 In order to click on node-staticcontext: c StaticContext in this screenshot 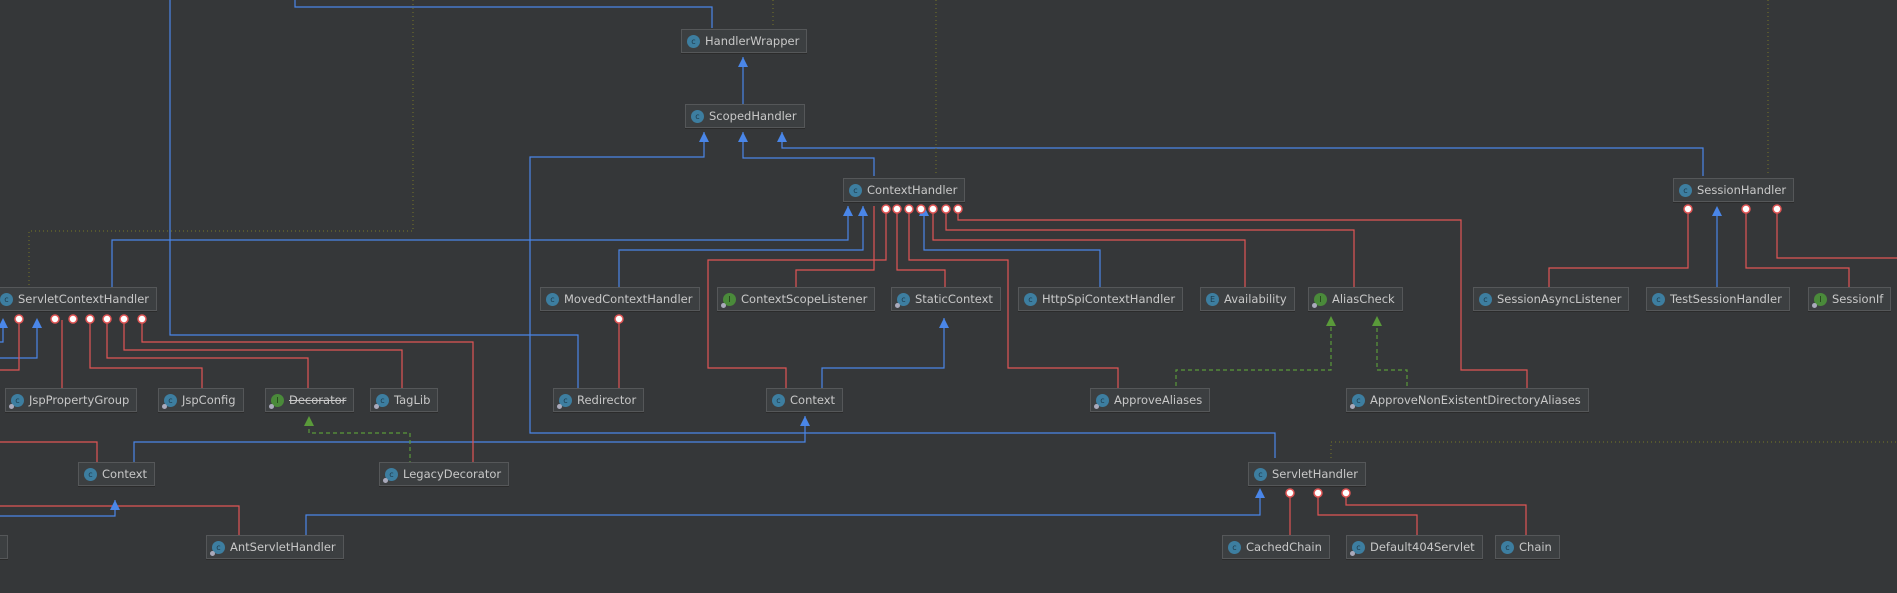, I will do `click(946, 299)`.